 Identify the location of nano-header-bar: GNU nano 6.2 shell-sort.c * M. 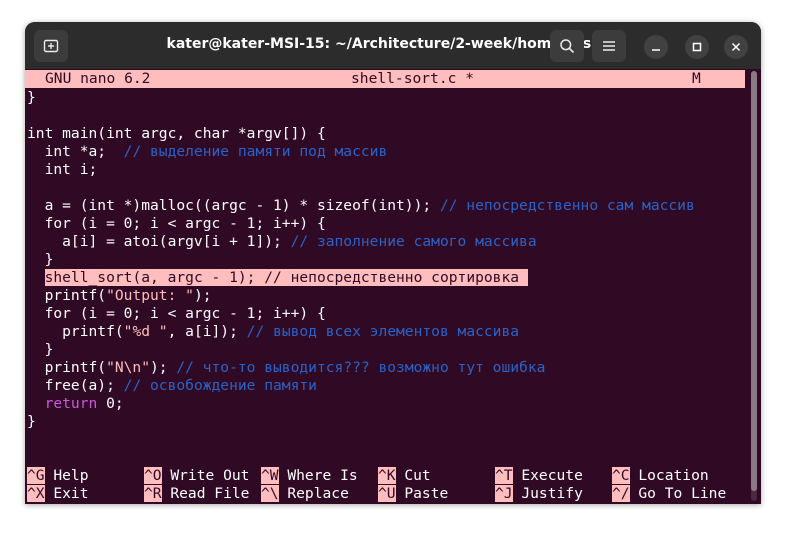
(385, 79).